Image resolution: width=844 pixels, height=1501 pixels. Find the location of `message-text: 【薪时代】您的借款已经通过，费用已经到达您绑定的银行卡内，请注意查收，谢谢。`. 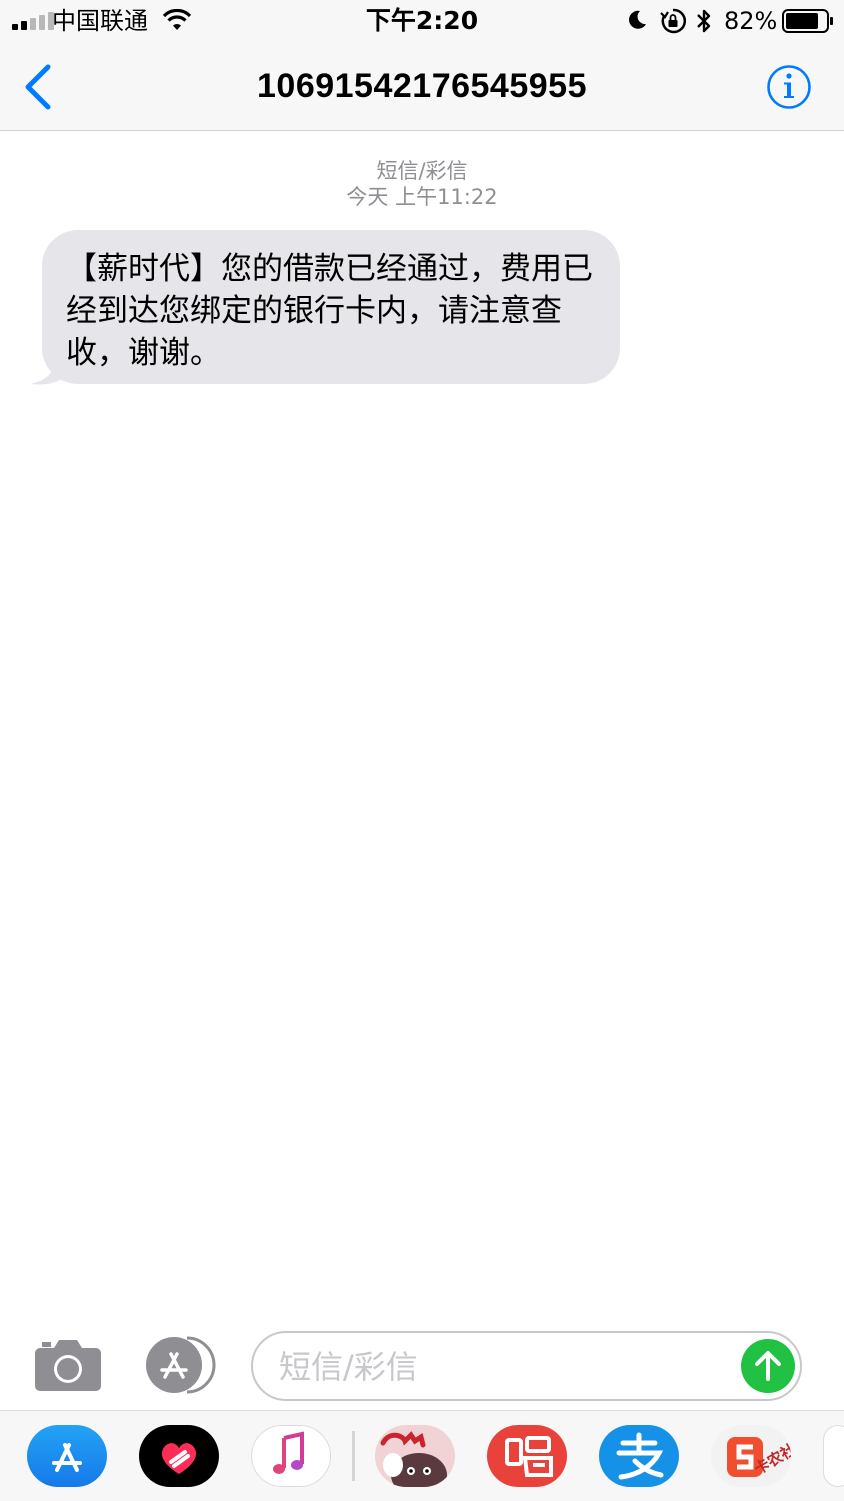

message-text: 【薪时代】您的借款已经通过，费用已经到达您绑定的银行卡内，请注意查收，谢谢。 is located at coordinates (329, 311).